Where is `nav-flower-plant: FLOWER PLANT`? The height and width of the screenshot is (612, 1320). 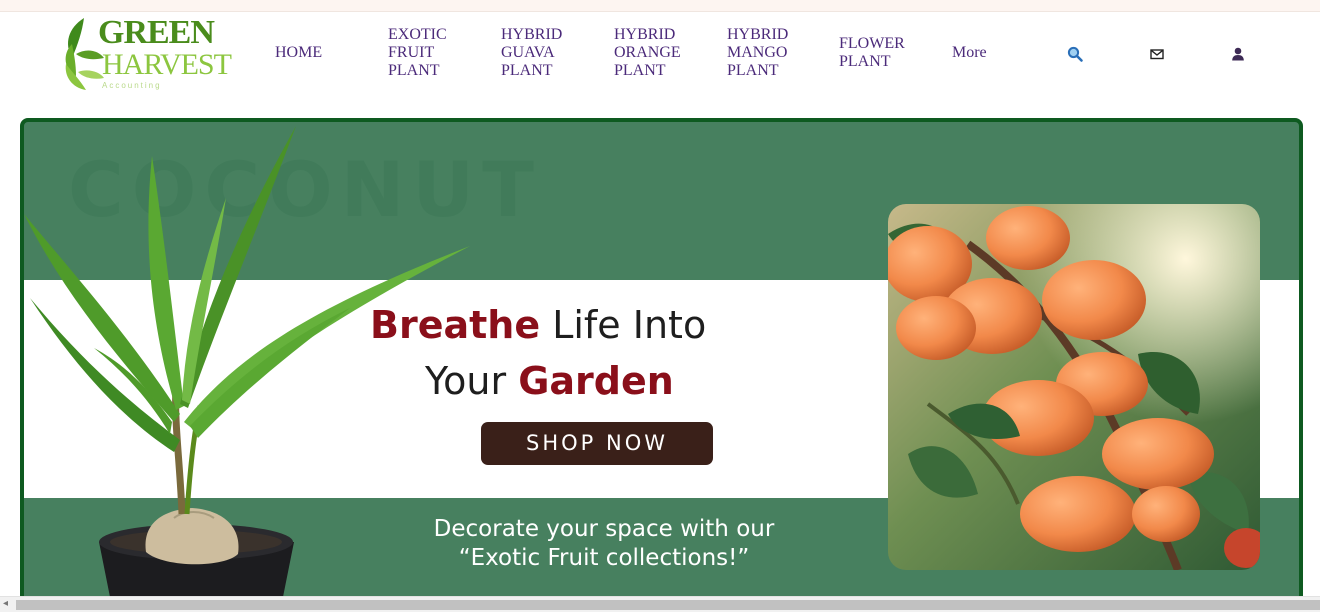 nav-flower-plant: FLOWER PLANT is located at coordinates (872, 53).